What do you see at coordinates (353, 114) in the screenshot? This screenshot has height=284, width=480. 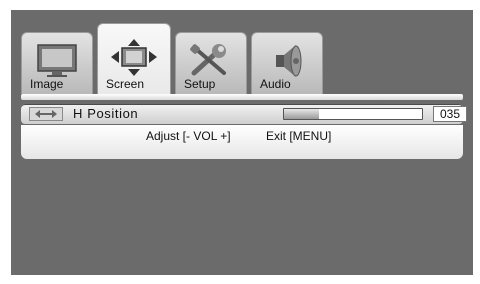 I see `h-position-slider` at bounding box center [353, 114].